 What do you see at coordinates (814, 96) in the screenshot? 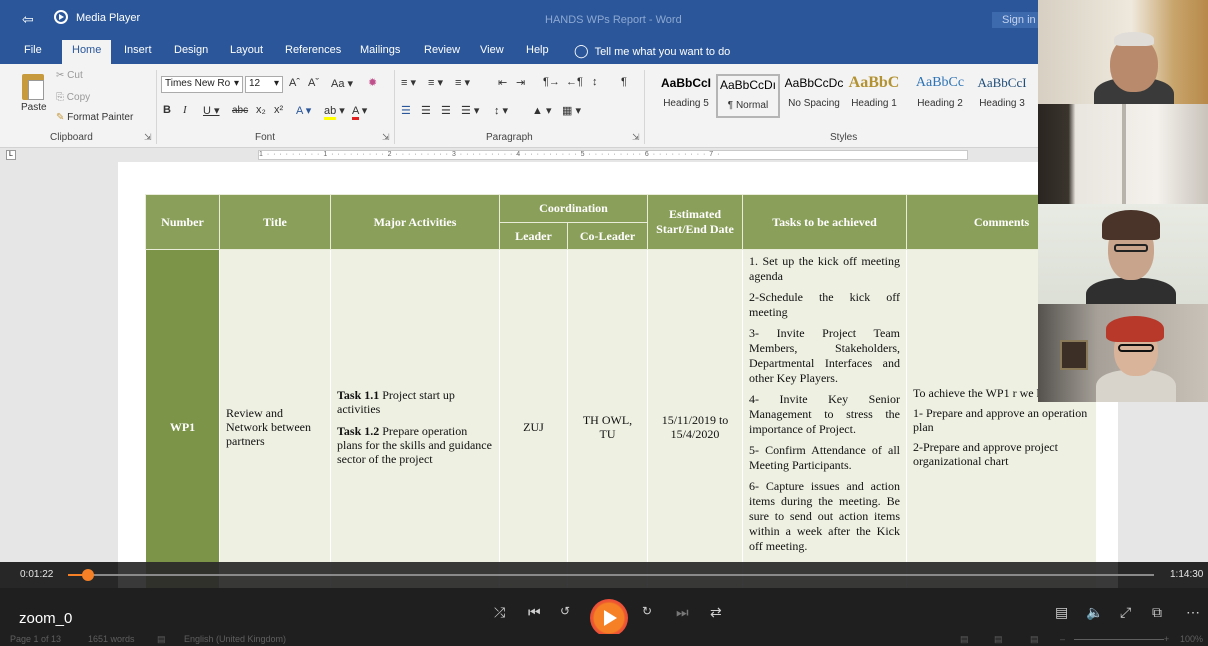
I see `style-no-spacing: AaBbCcDc No Spacing` at bounding box center [814, 96].